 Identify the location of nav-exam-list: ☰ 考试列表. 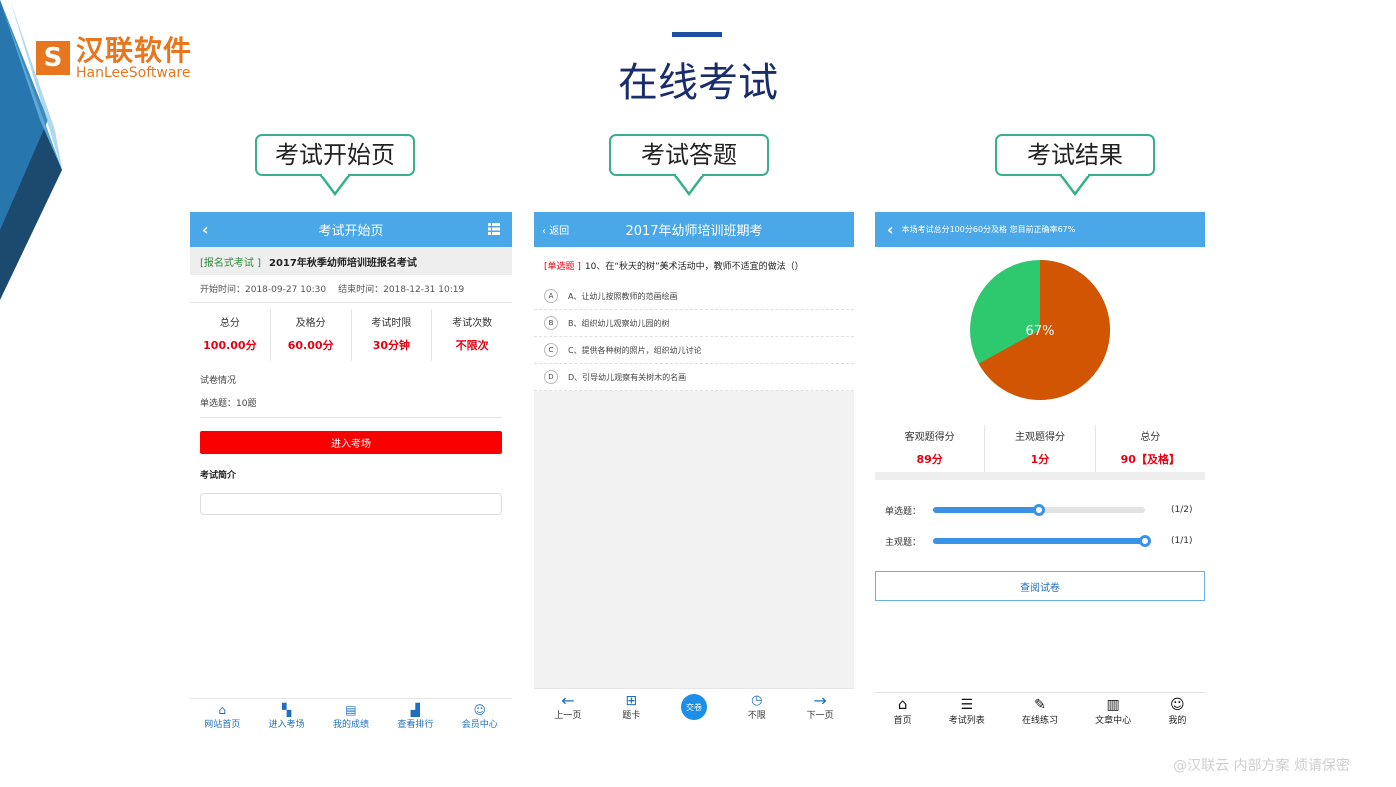
(967, 713).